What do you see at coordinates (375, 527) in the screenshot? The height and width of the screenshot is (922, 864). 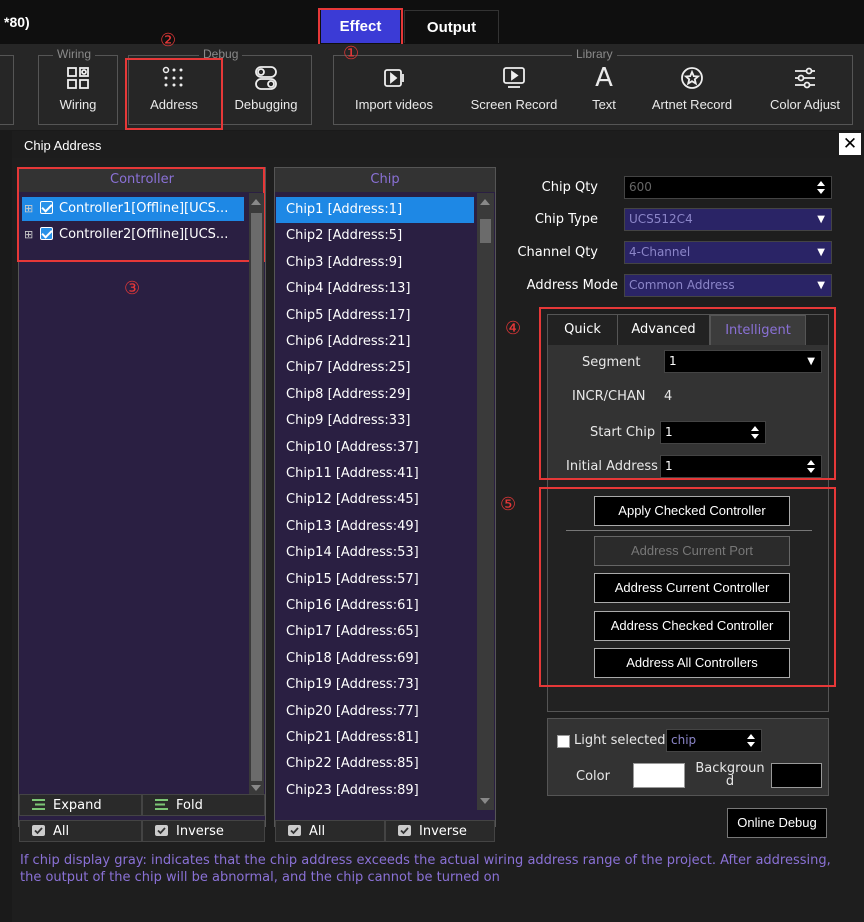 I see `chip-row: Chip13 [Address:49]` at bounding box center [375, 527].